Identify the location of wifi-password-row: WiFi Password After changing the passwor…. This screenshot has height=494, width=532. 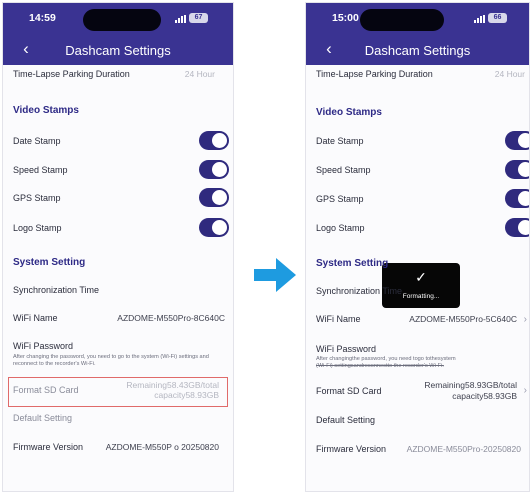
(118, 356).